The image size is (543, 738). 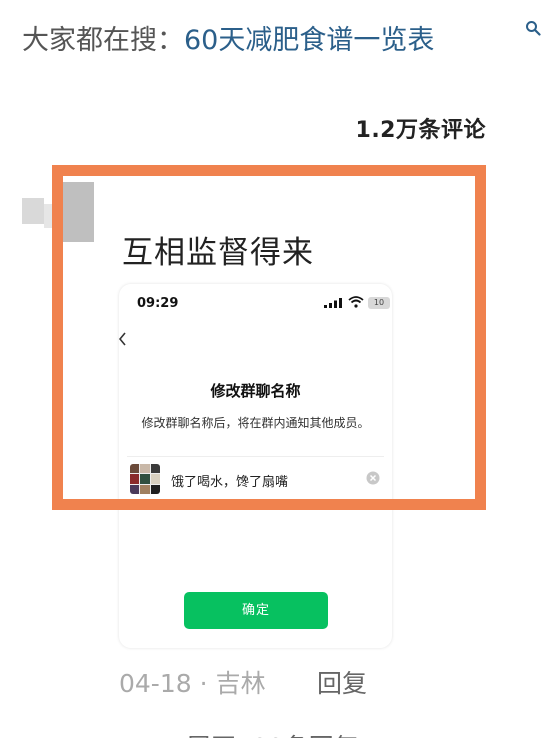 I want to click on expand-replies-button: 展开500条回复, so click(x=272, y=733).